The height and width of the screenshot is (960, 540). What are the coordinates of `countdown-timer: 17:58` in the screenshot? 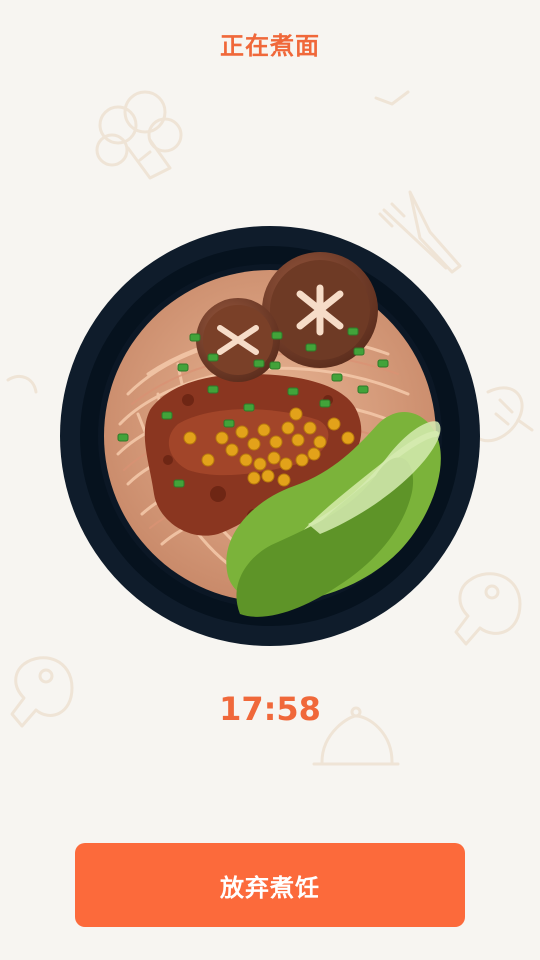 It's located at (270, 709).